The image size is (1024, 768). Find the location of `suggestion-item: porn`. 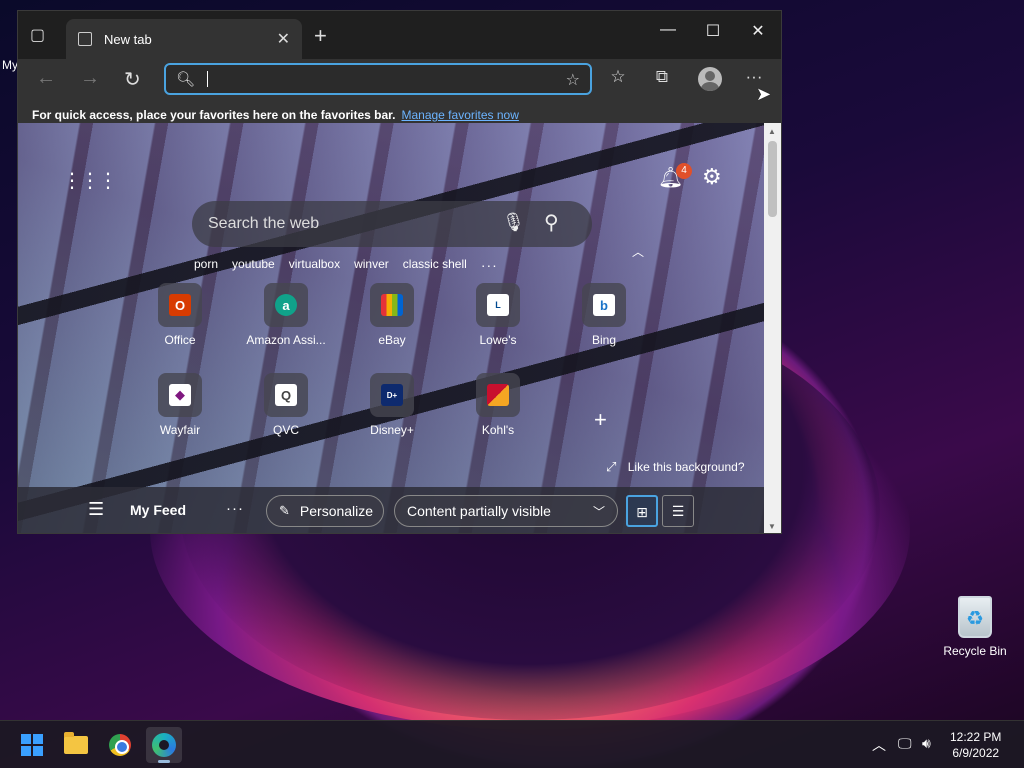

suggestion-item: porn is located at coordinates (206, 265).